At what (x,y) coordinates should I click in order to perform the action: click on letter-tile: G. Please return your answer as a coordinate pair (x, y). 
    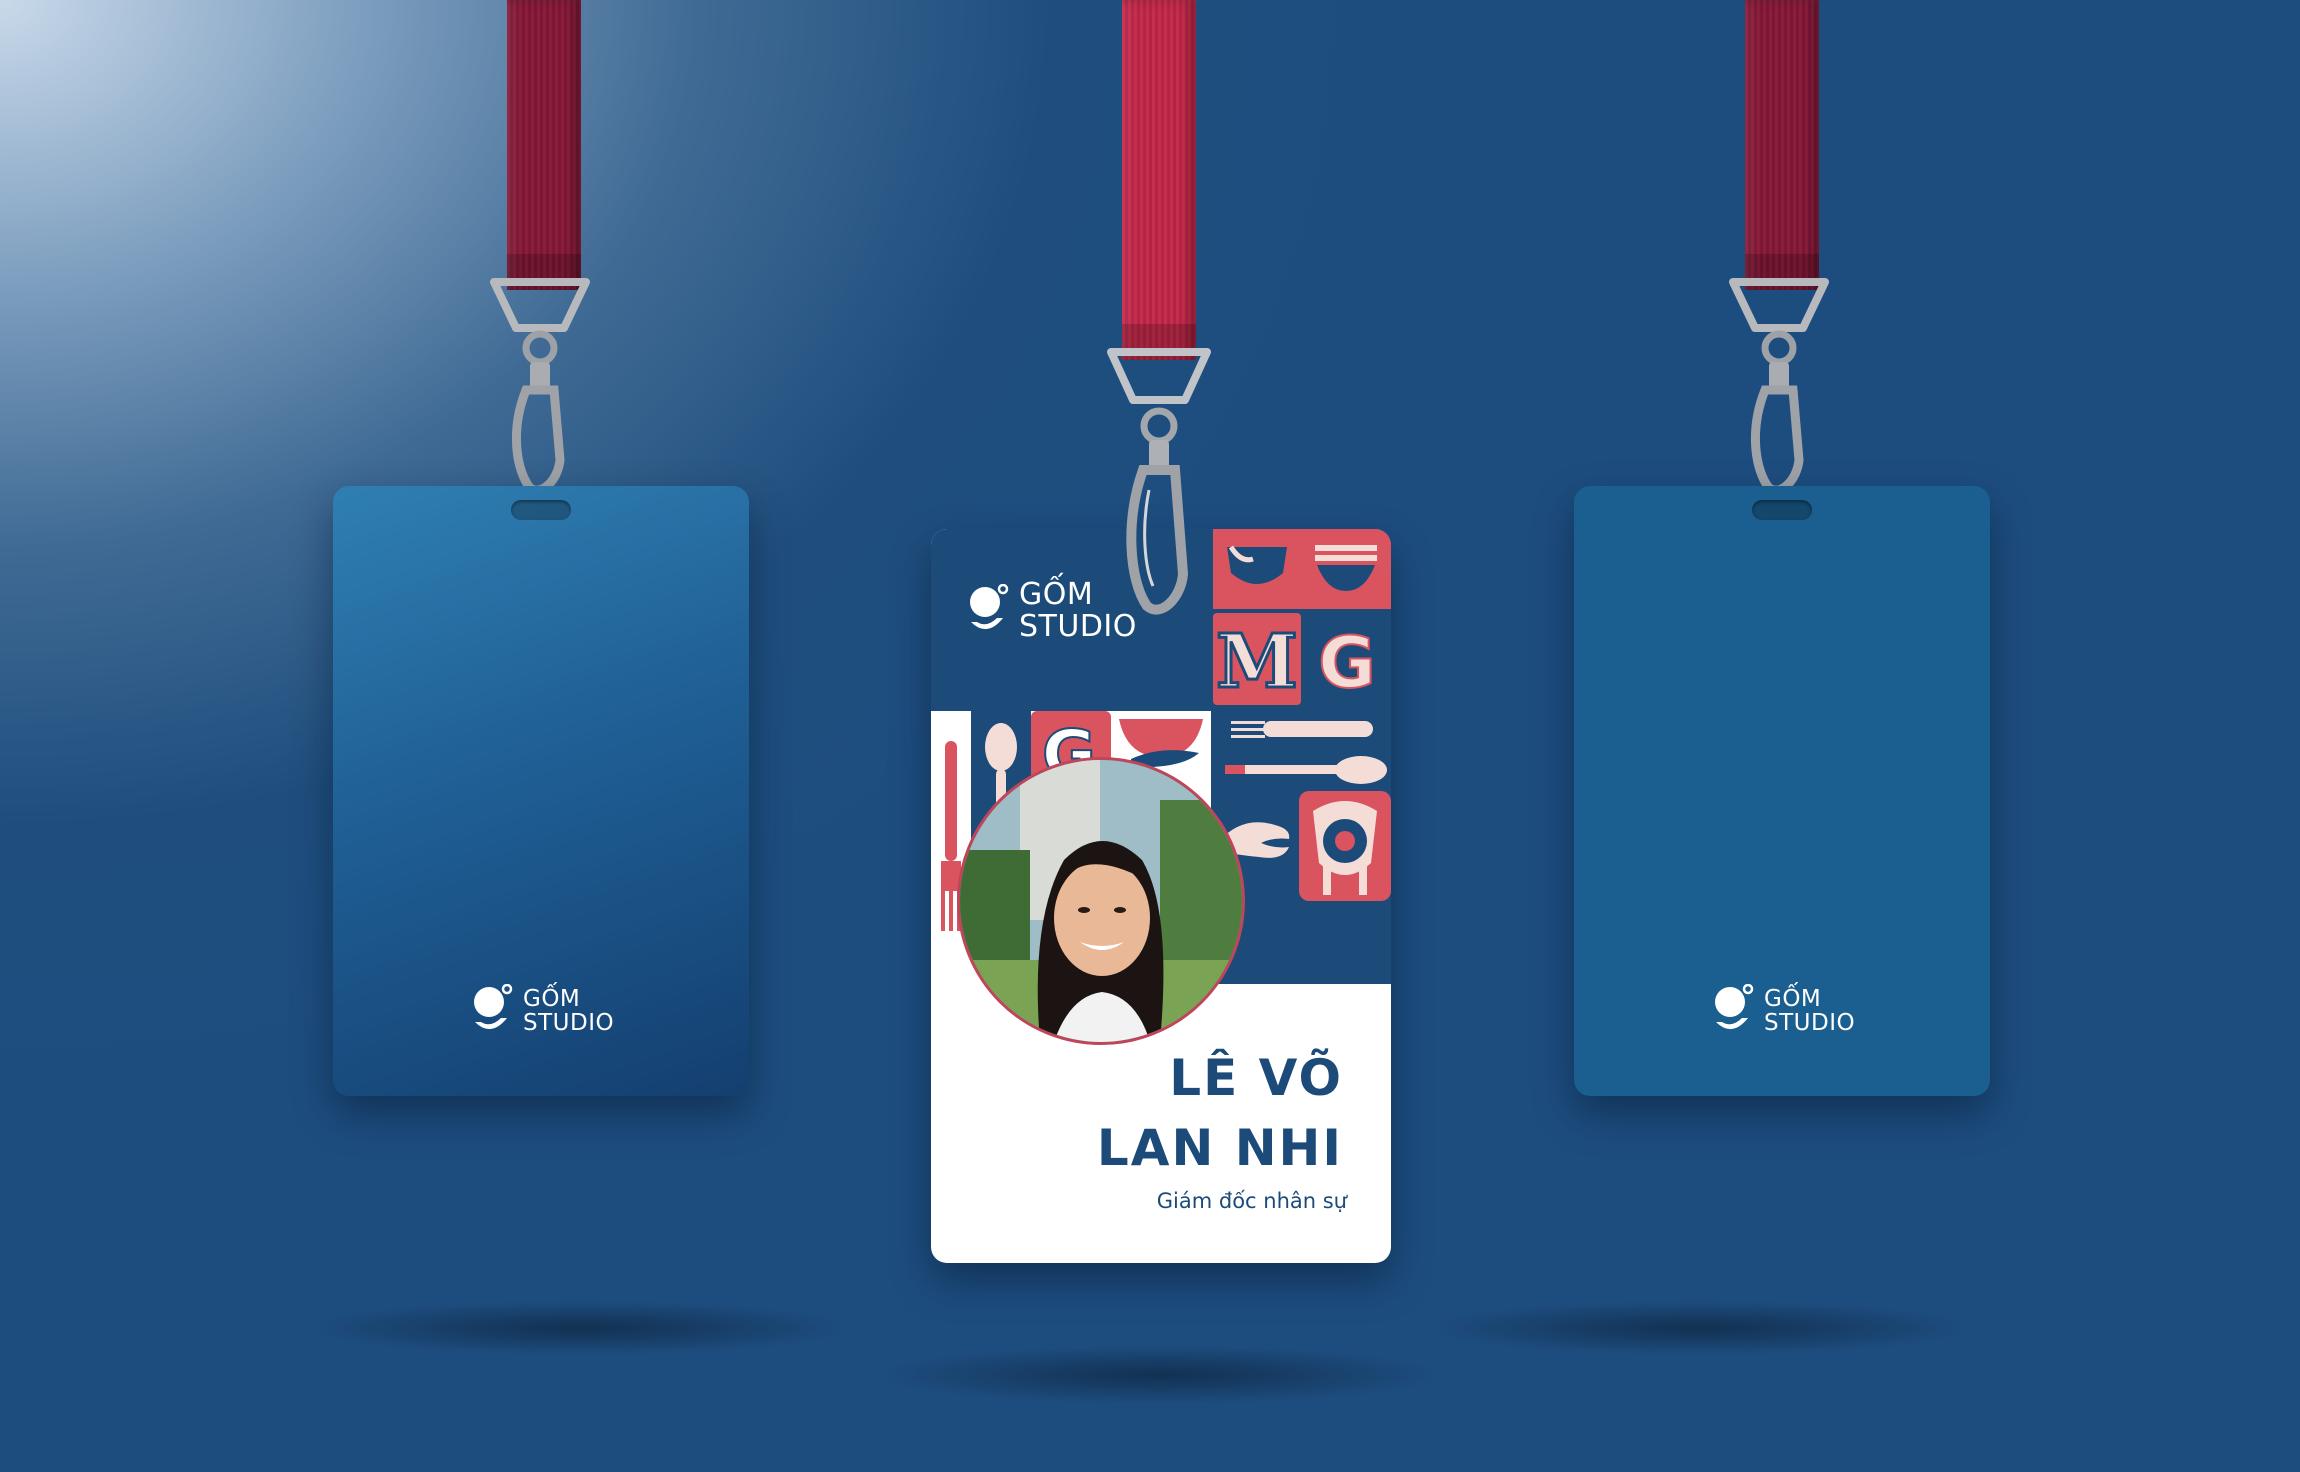
    Looking at the image, I should click on (1346, 659).